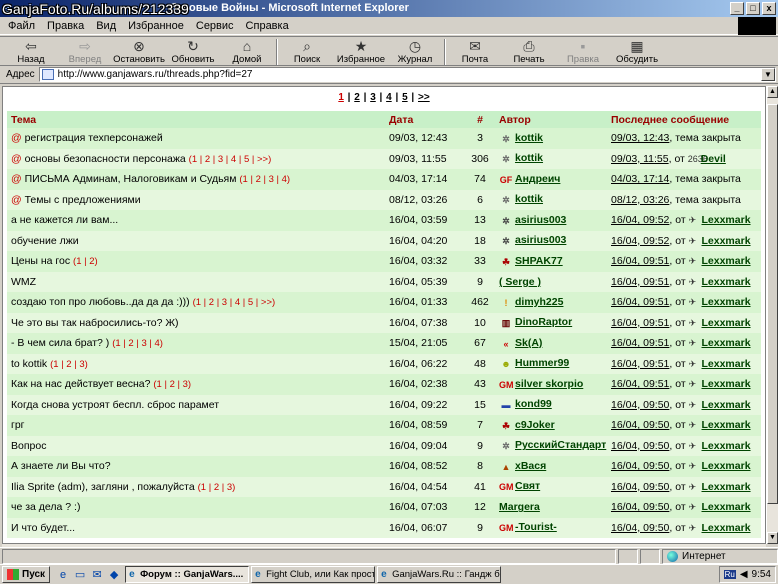  I want to click on topic-link: грг, so click(18, 425).